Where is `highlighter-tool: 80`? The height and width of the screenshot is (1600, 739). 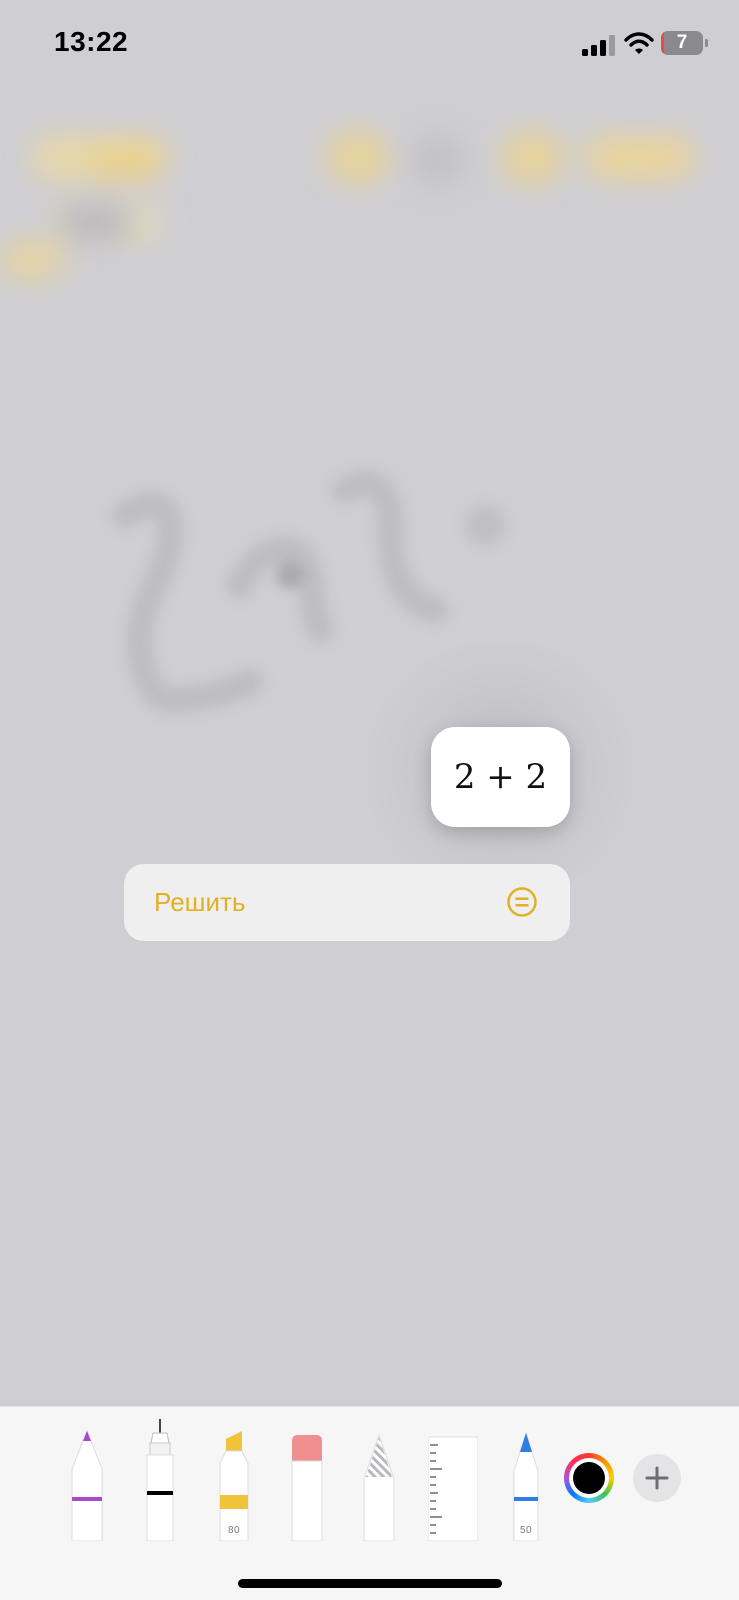
highlighter-tool: 80 is located at coordinates (234, 1474).